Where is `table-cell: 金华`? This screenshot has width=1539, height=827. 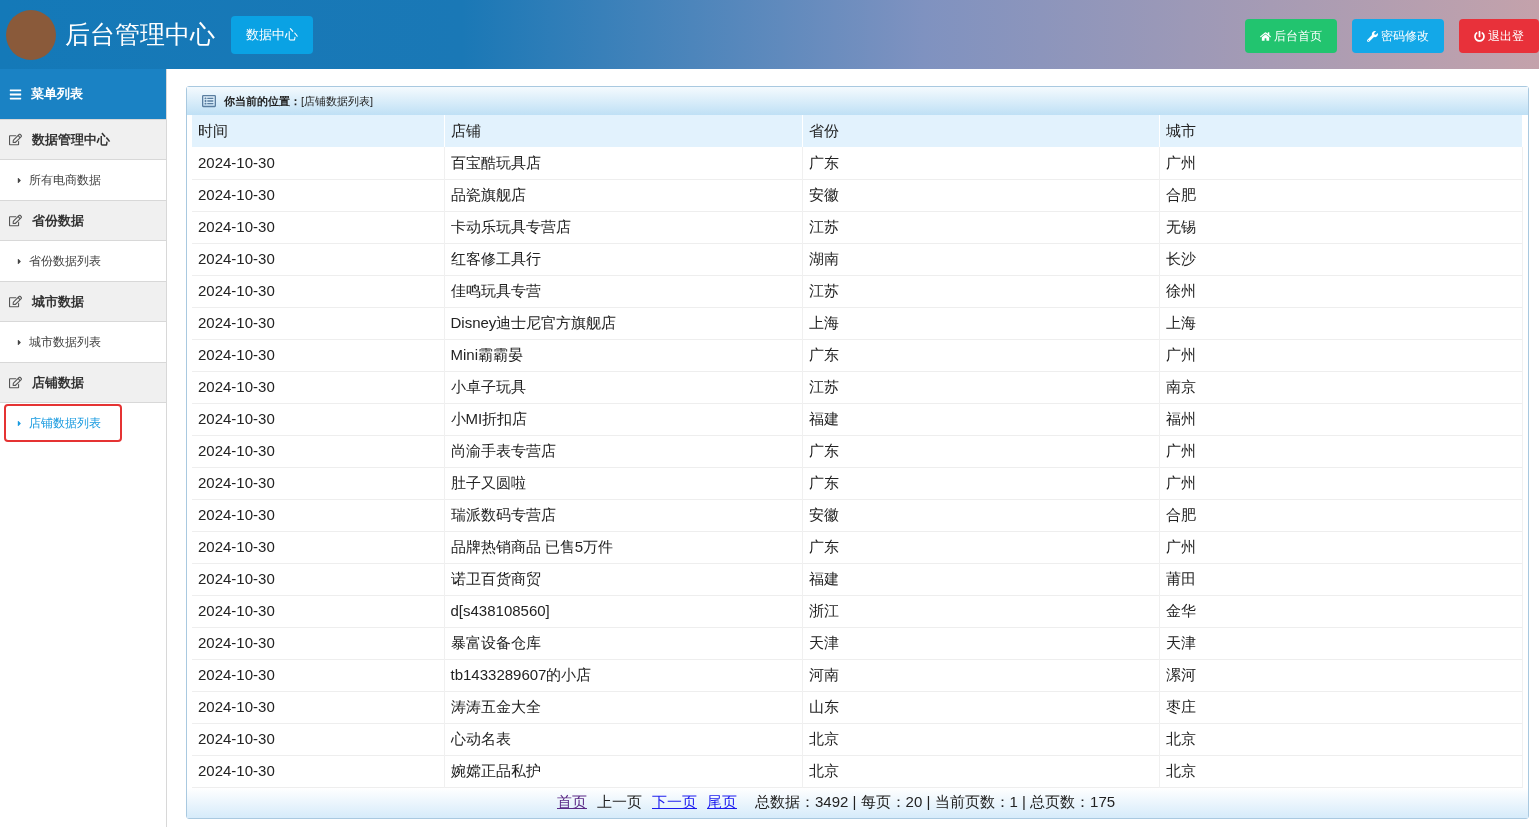 table-cell: 金华 is located at coordinates (1341, 611).